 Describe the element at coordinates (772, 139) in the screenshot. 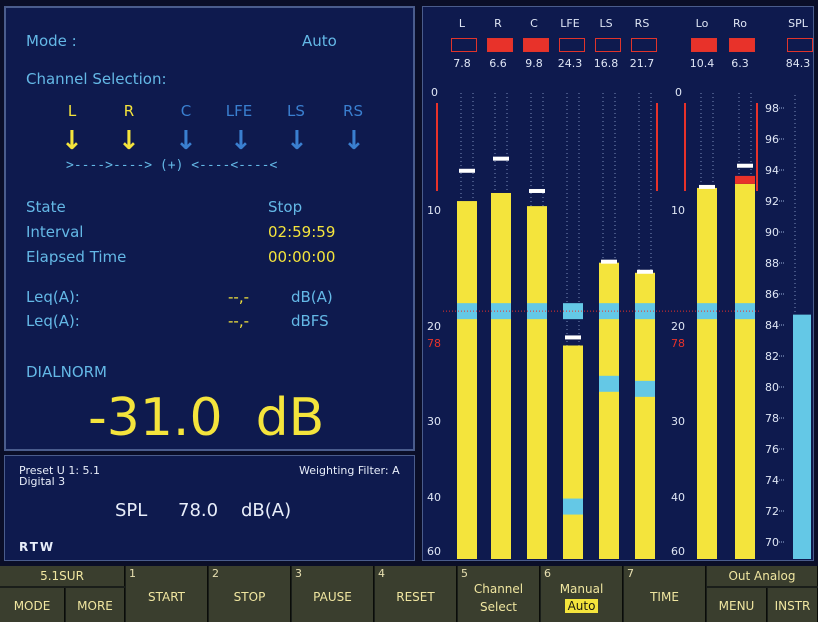

I see `spl-scale-tick: 96` at that location.